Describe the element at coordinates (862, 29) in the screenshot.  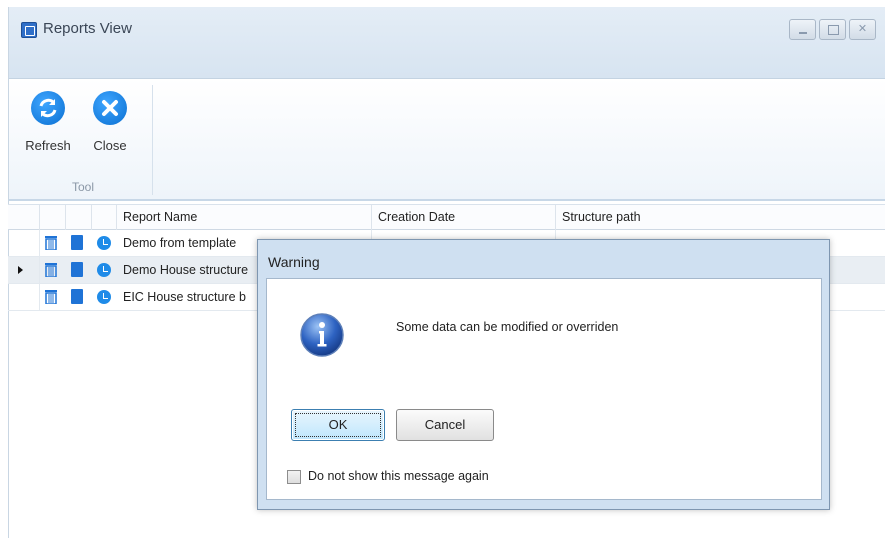
I see `close-window-button: ✕` at that location.